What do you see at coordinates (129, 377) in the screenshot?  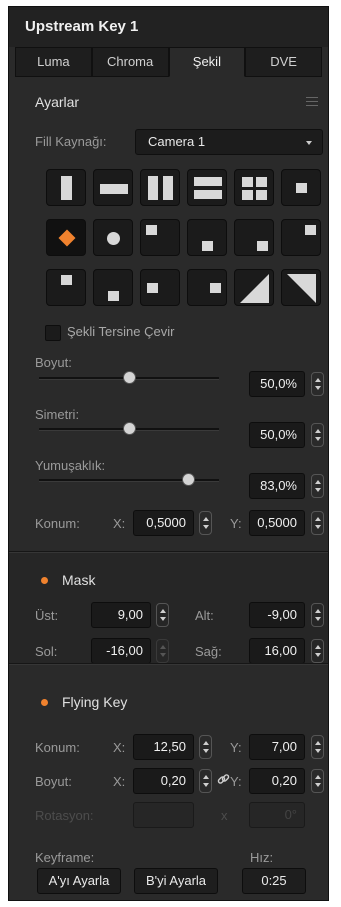 I see `size-slider-handle` at bounding box center [129, 377].